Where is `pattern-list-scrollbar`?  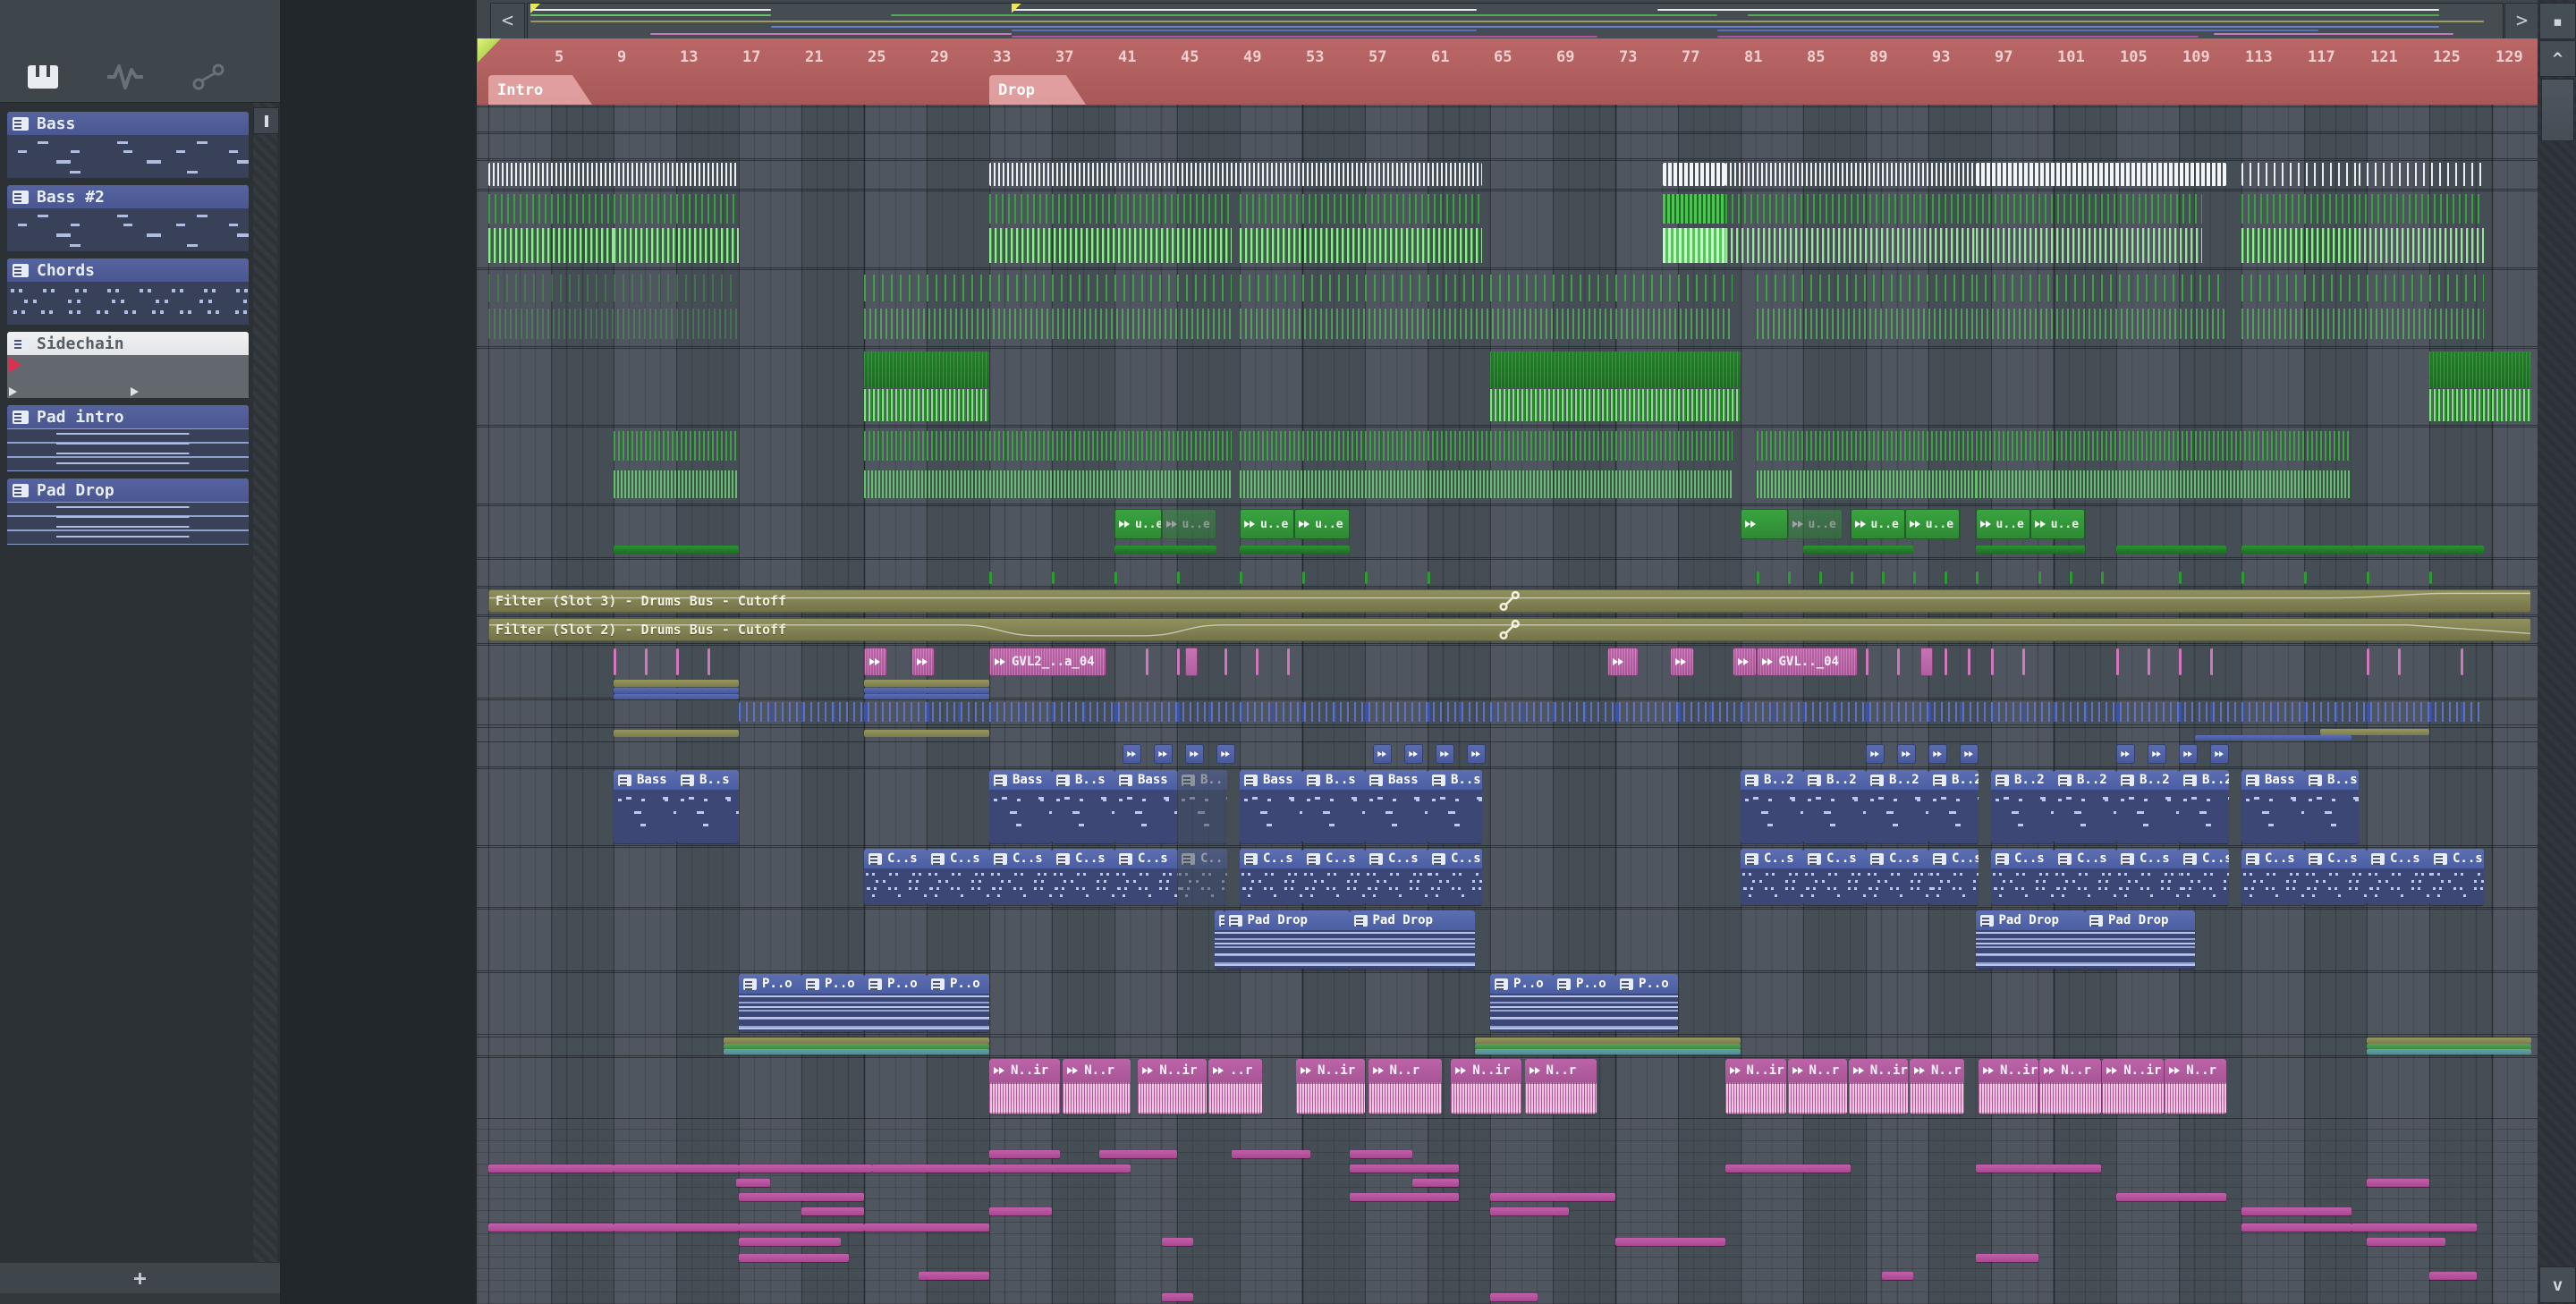 pattern-list-scrollbar is located at coordinates (265, 683).